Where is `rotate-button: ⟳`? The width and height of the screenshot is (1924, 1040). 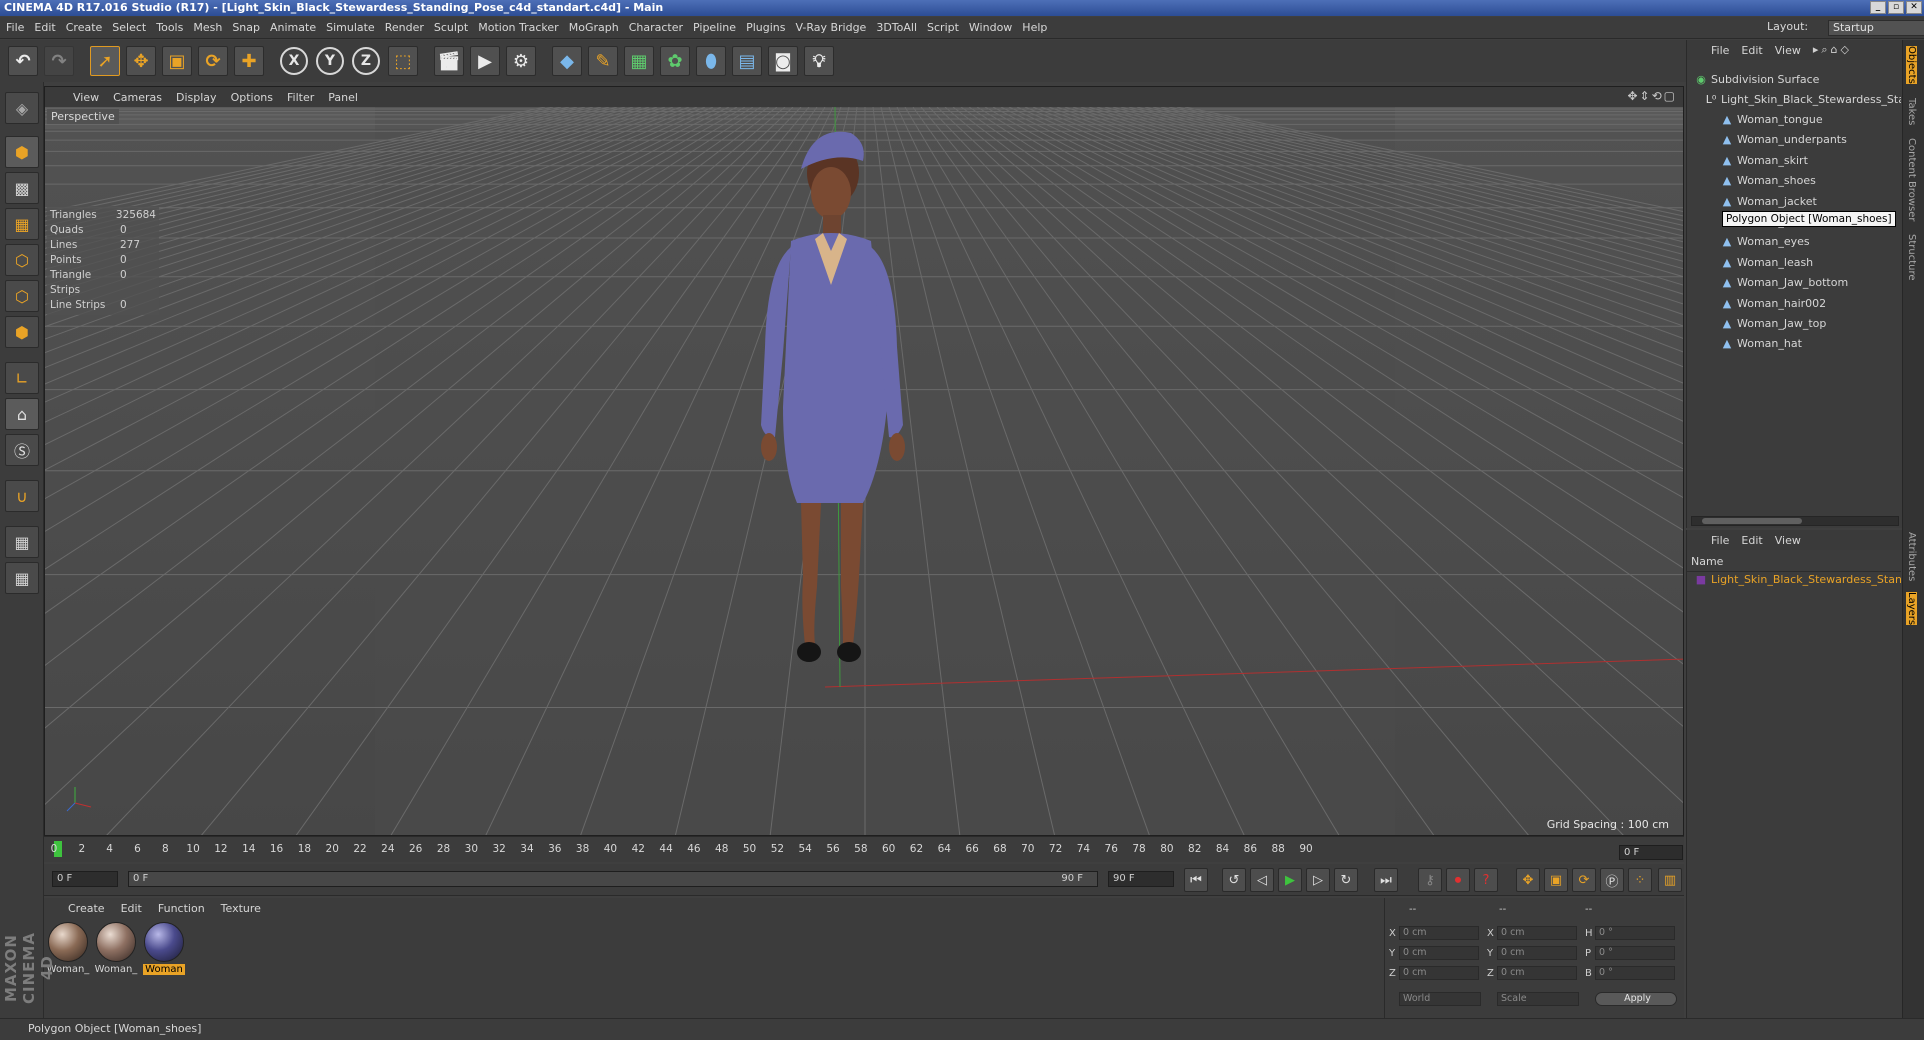
rotate-button: ⟳ is located at coordinates (213, 61).